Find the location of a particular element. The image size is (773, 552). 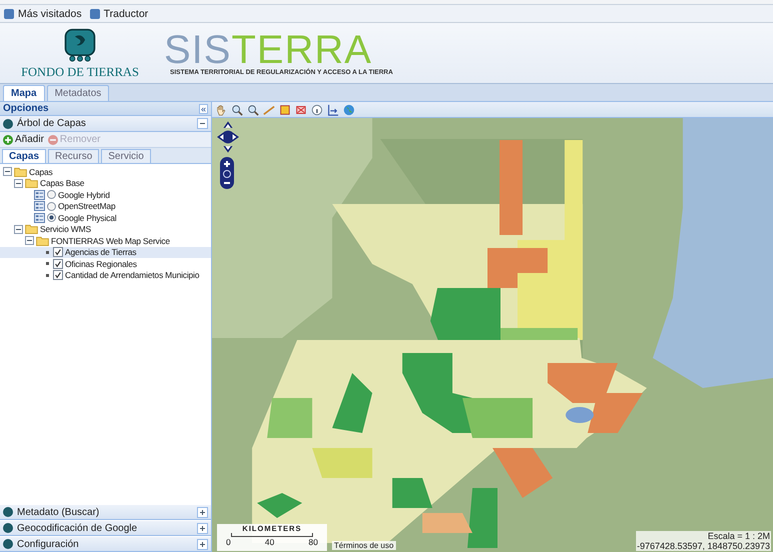

section-title: Configuración is located at coordinates (48, 544).